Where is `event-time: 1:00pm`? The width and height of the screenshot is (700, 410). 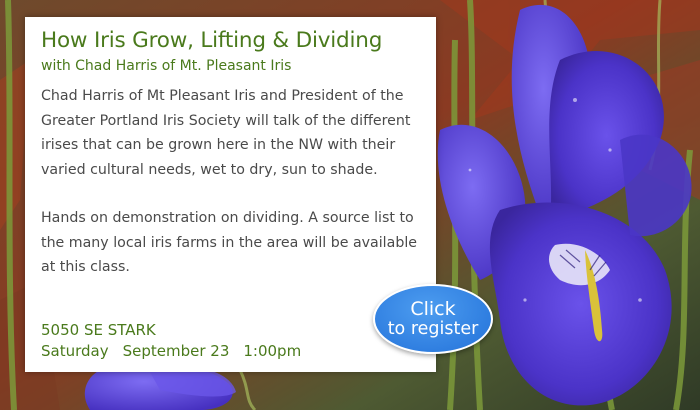
event-time: 1:00pm is located at coordinates (272, 351).